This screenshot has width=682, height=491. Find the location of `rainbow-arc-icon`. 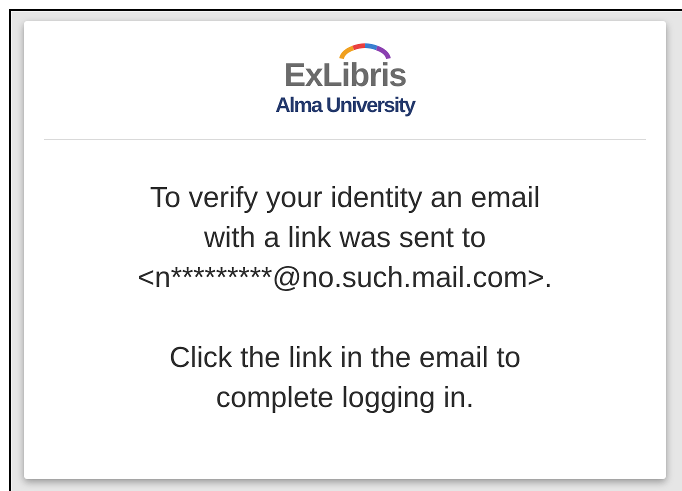

rainbow-arc-icon is located at coordinates (365, 51).